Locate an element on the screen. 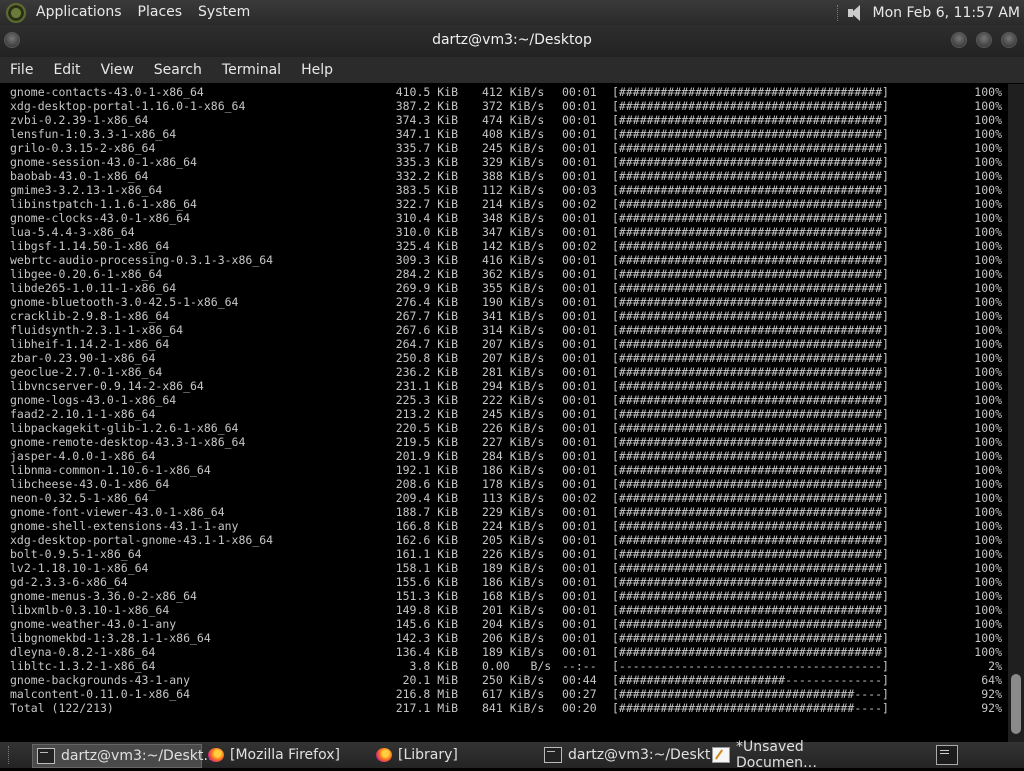  download-speed: 474 KiB/s is located at coordinates (513, 120).